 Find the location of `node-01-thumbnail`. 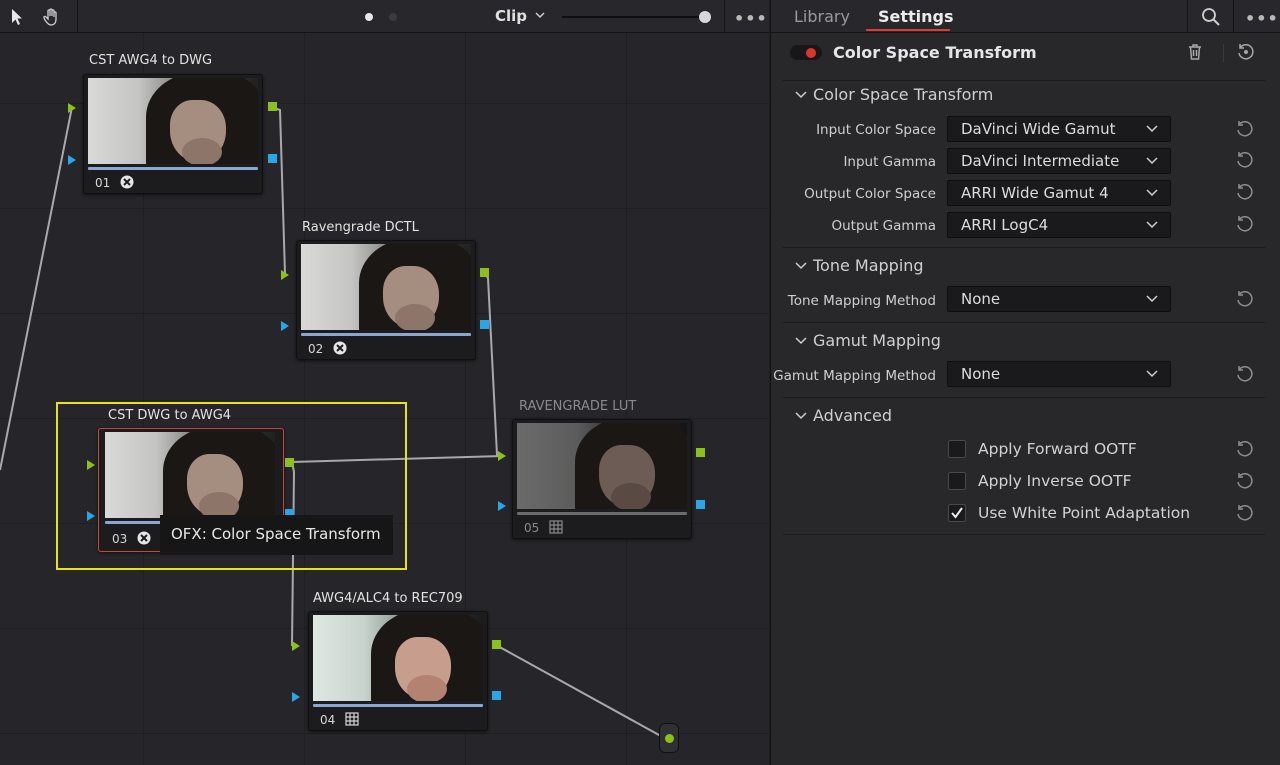

node-01-thumbnail is located at coordinates (173, 121).